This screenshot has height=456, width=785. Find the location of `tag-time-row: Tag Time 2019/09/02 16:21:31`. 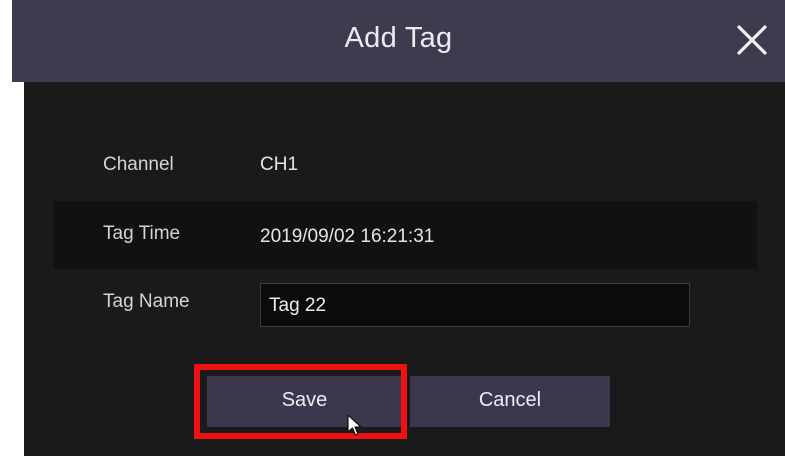

tag-time-row: Tag Time 2019/09/02 16:21:31 is located at coordinates (405, 235).